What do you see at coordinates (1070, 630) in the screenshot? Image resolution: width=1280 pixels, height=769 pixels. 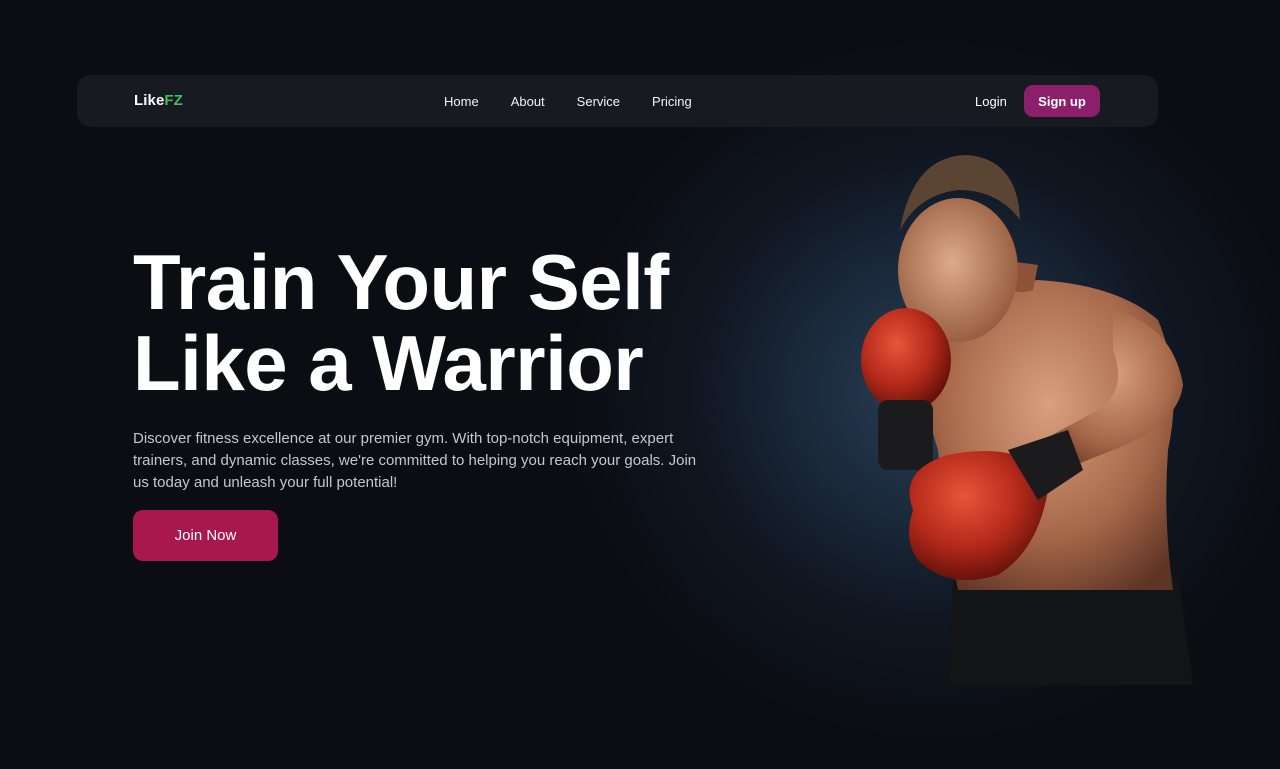 I see `boxer-shorts` at bounding box center [1070, 630].